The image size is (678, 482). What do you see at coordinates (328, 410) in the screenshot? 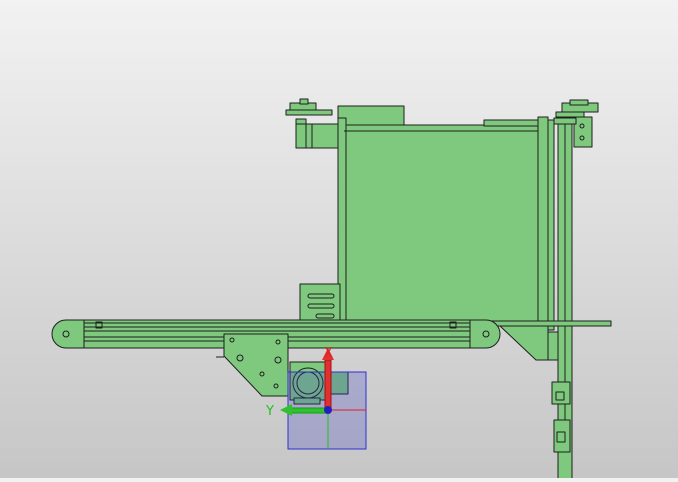
I see `origin-icon` at bounding box center [328, 410].